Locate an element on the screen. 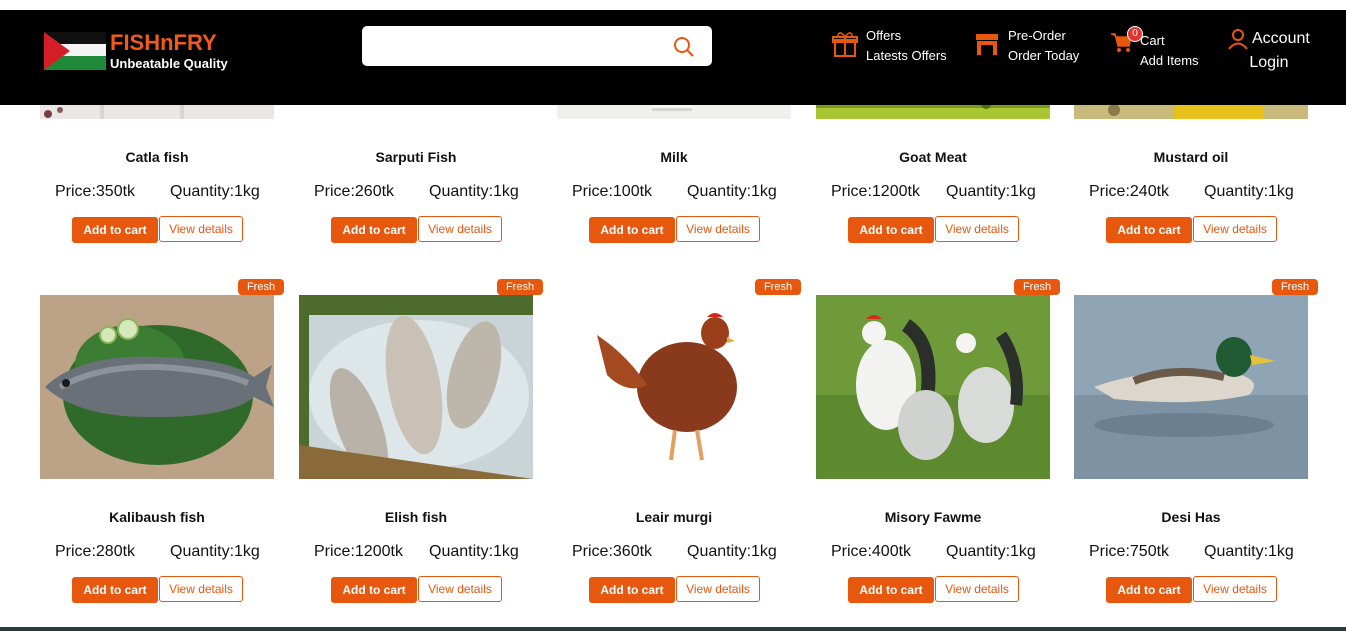 This screenshot has height=631, width=1346. offers-sublabel: Latests Offers is located at coordinates (906, 55).